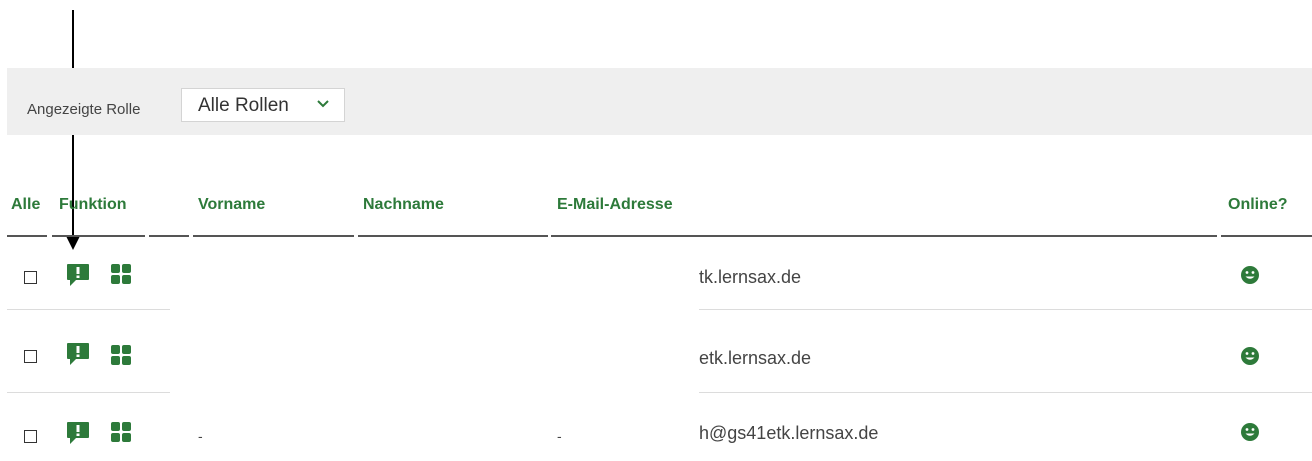 The width and height of the screenshot is (1312, 461). Describe the element at coordinates (231, 205) in the screenshot. I see `header-firstname: Vorname` at that location.